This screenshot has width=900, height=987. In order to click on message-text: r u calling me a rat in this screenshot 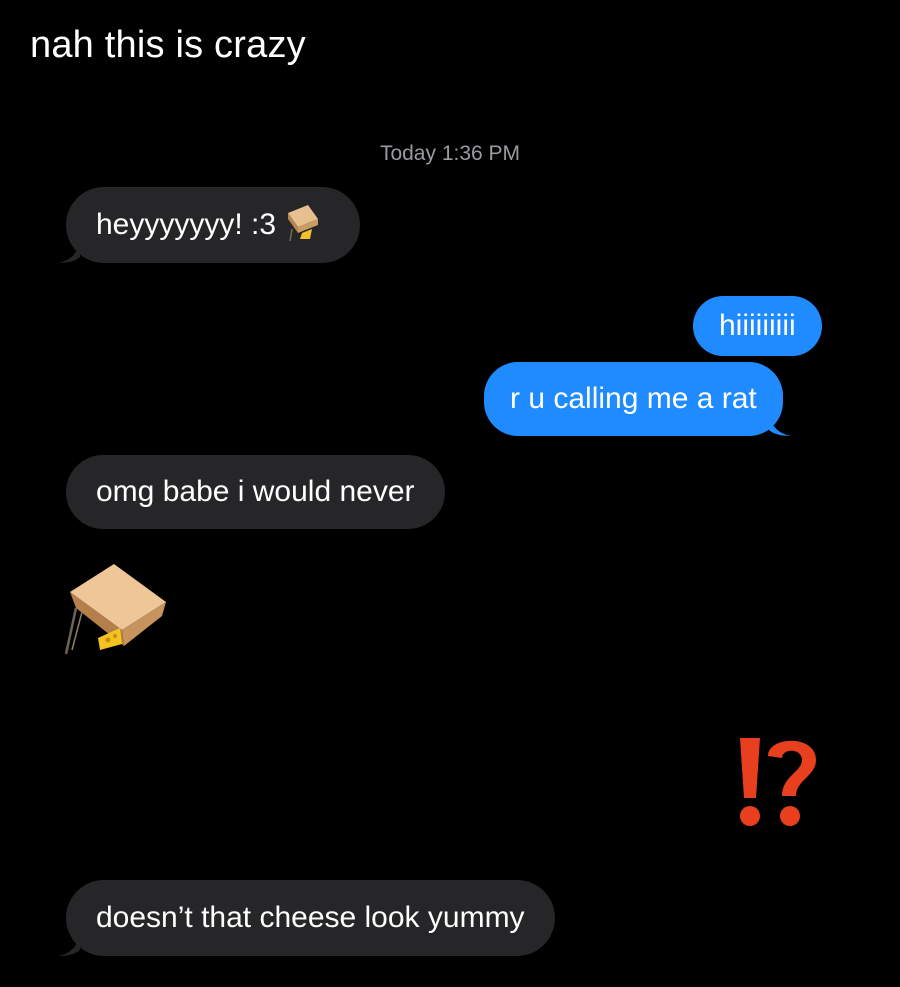, I will do `click(633, 398)`.